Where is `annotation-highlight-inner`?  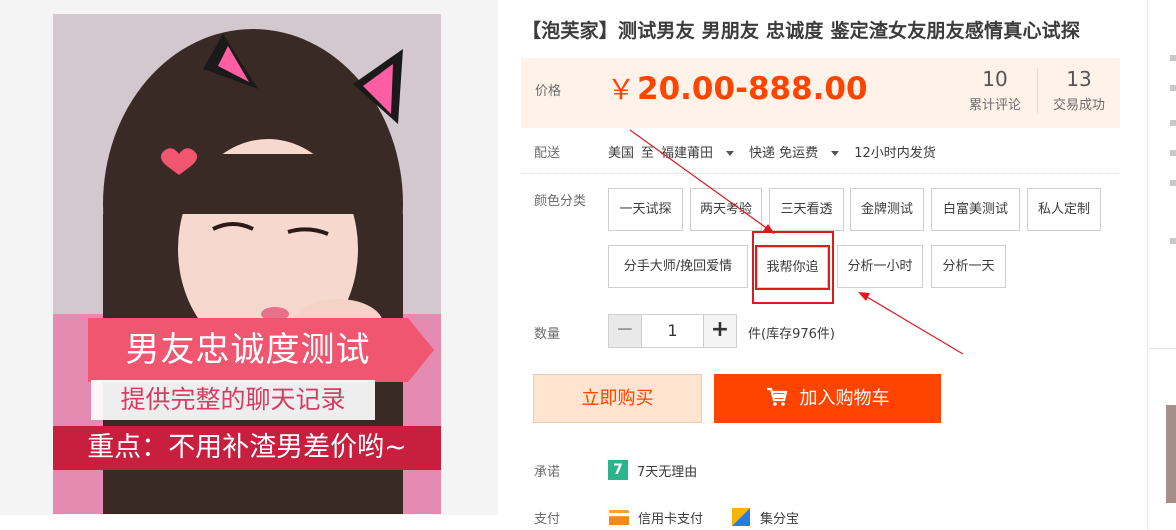
annotation-highlight-inner is located at coordinates (792, 267).